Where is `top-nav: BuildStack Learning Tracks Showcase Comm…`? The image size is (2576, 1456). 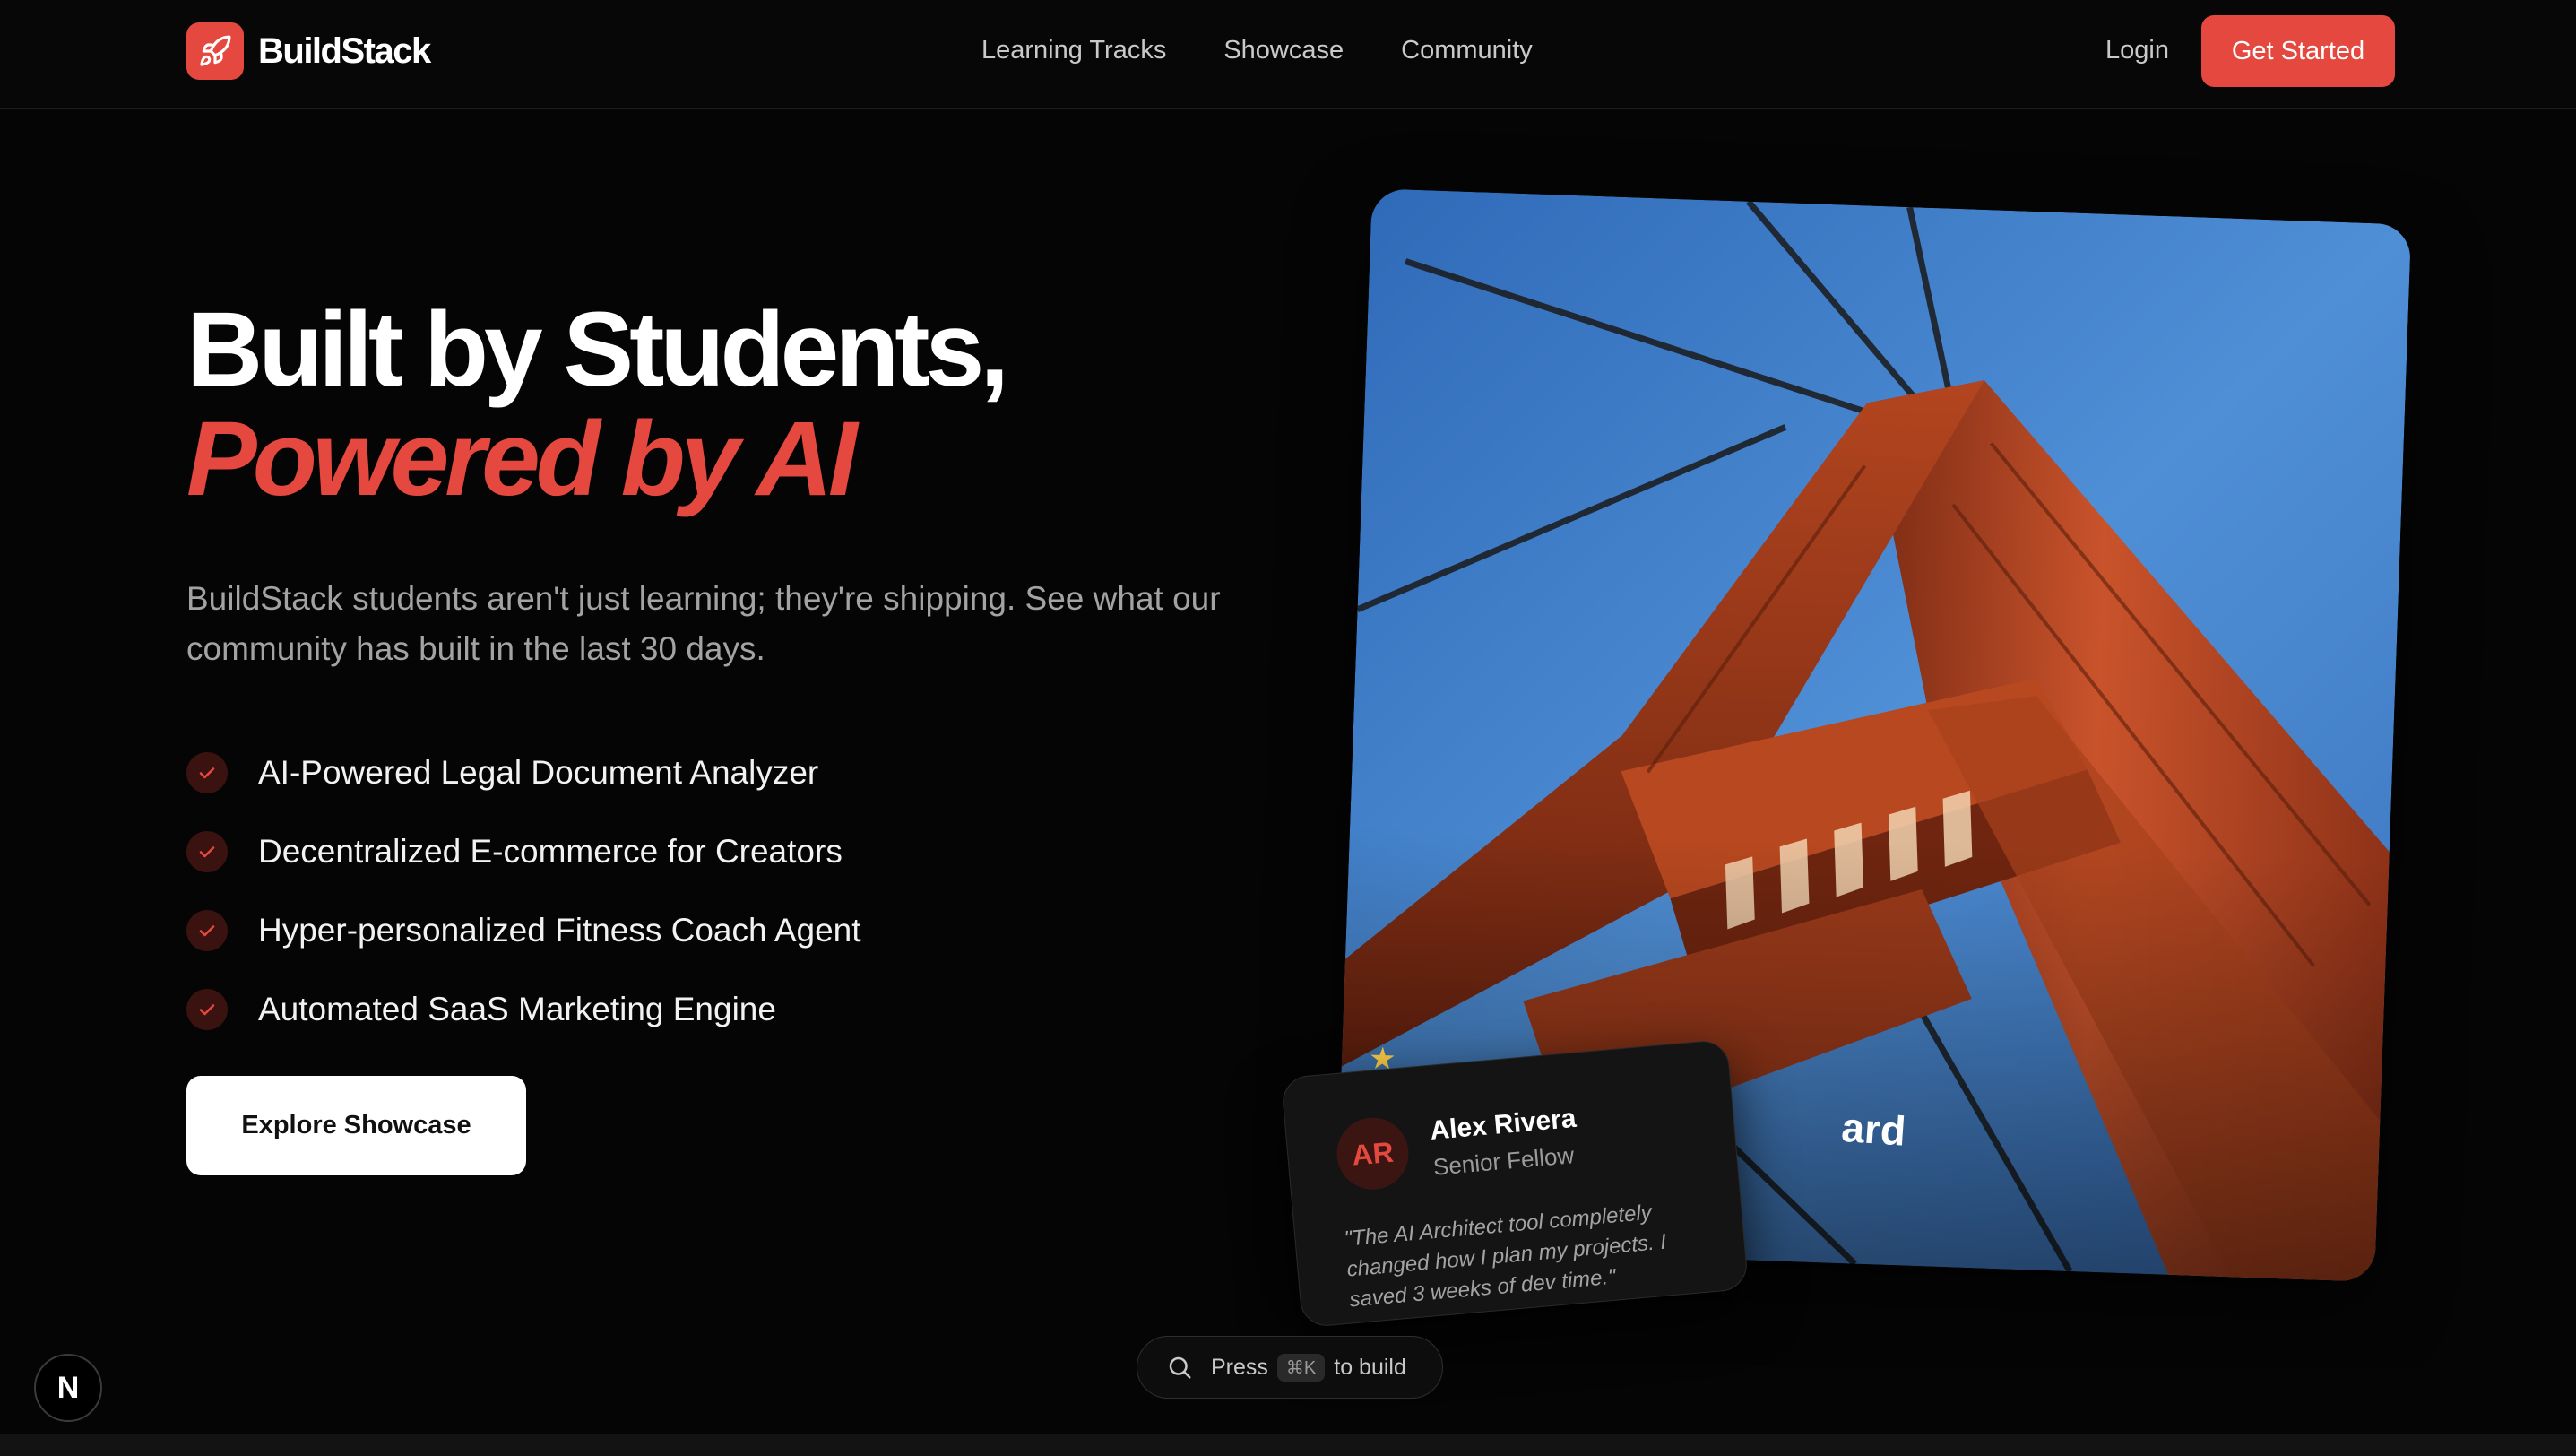 top-nav: BuildStack Learning Tracks Showcase Comm… is located at coordinates (1288, 54).